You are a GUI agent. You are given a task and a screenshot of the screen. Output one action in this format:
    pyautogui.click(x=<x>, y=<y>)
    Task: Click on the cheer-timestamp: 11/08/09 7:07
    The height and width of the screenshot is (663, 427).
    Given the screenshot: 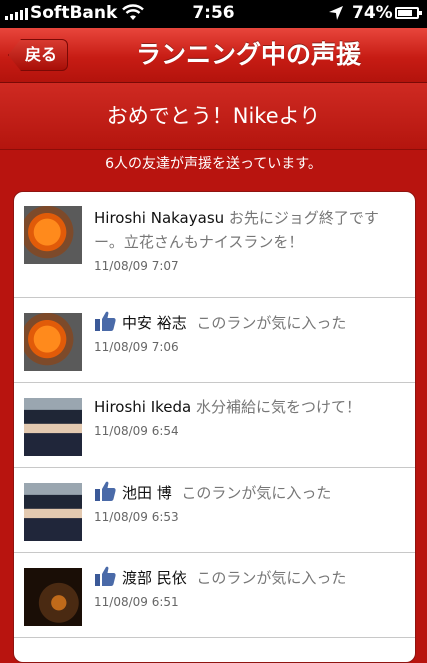 What is the action you would take?
    pyautogui.click(x=136, y=266)
    